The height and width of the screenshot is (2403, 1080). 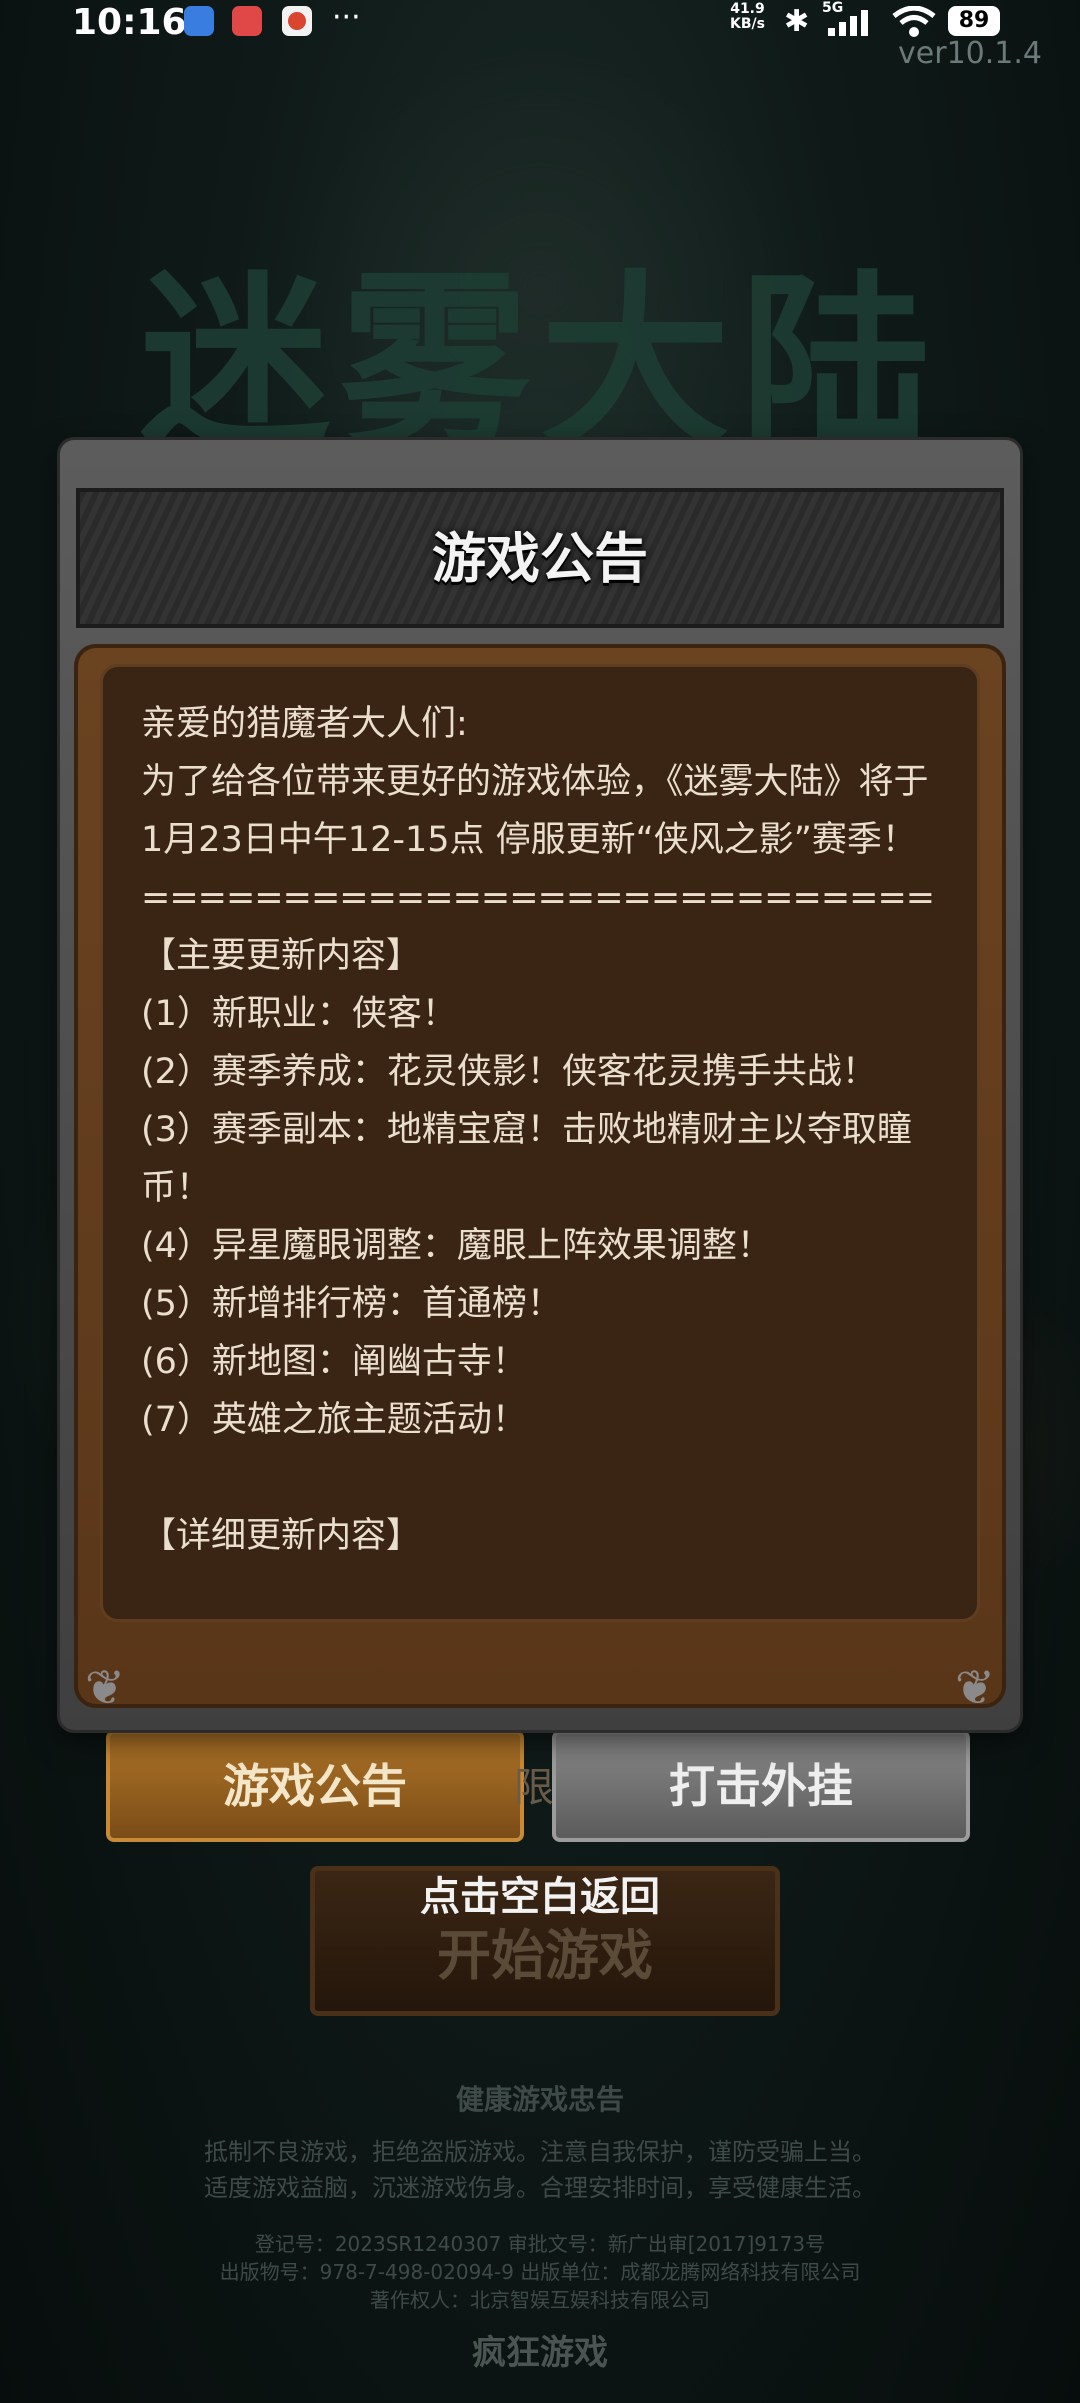 What do you see at coordinates (456, 1246) in the screenshot?
I see `announcement-line: (4）异星魔眼调整：魔眼上阵效果调整！` at bounding box center [456, 1246].